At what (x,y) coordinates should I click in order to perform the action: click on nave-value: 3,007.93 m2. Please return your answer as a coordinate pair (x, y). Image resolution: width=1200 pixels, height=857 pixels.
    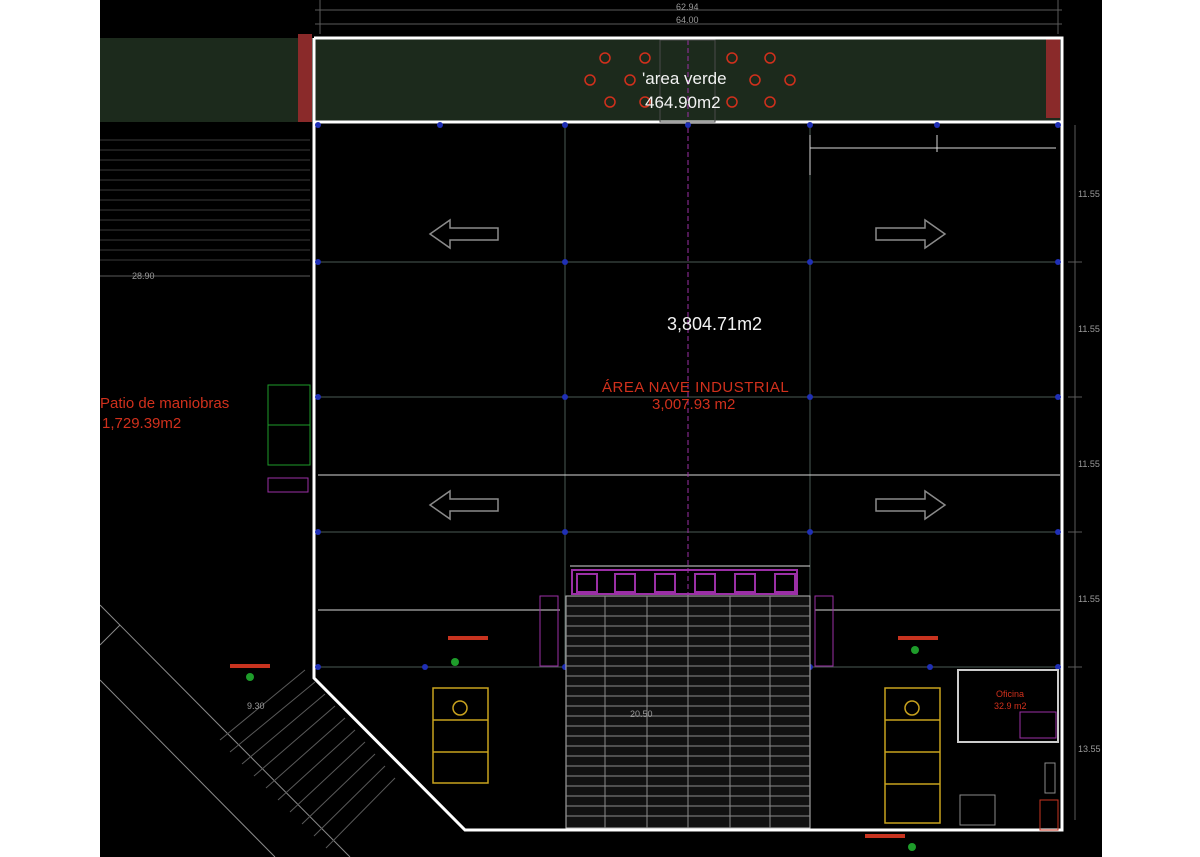
    Looking at the image, I should click on (694, 404).